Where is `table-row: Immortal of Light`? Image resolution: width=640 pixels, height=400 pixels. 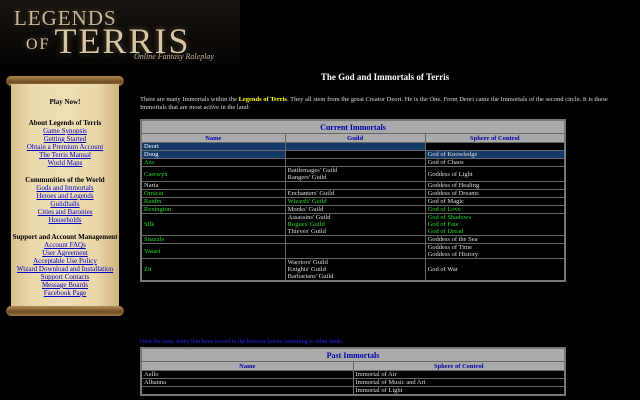
table-row: Immortal of Light is located at coordinates (353, 391).